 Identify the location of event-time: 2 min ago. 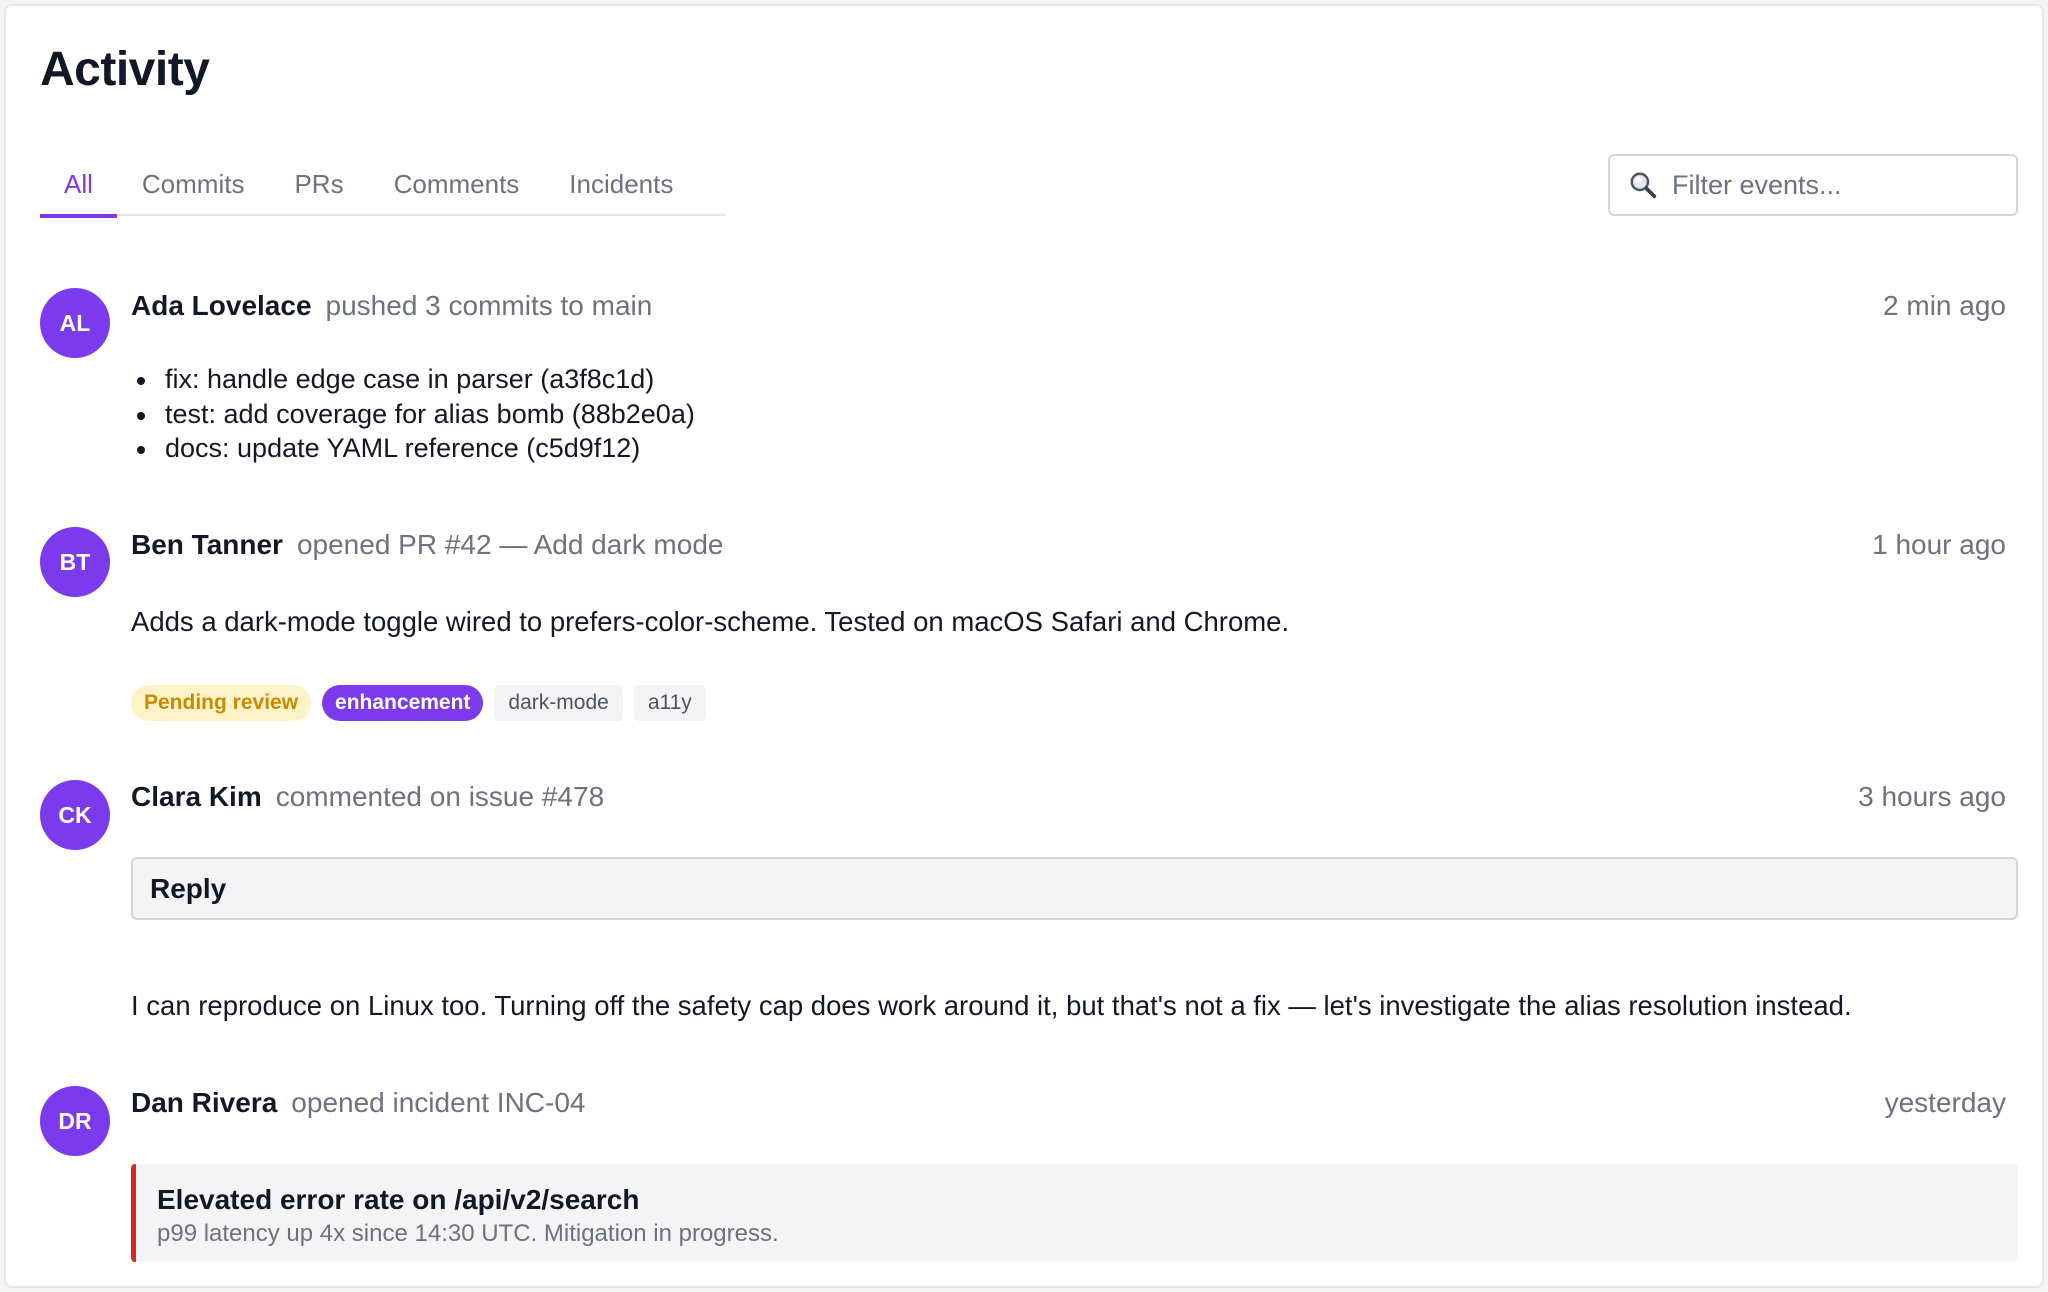
(1944, 305).